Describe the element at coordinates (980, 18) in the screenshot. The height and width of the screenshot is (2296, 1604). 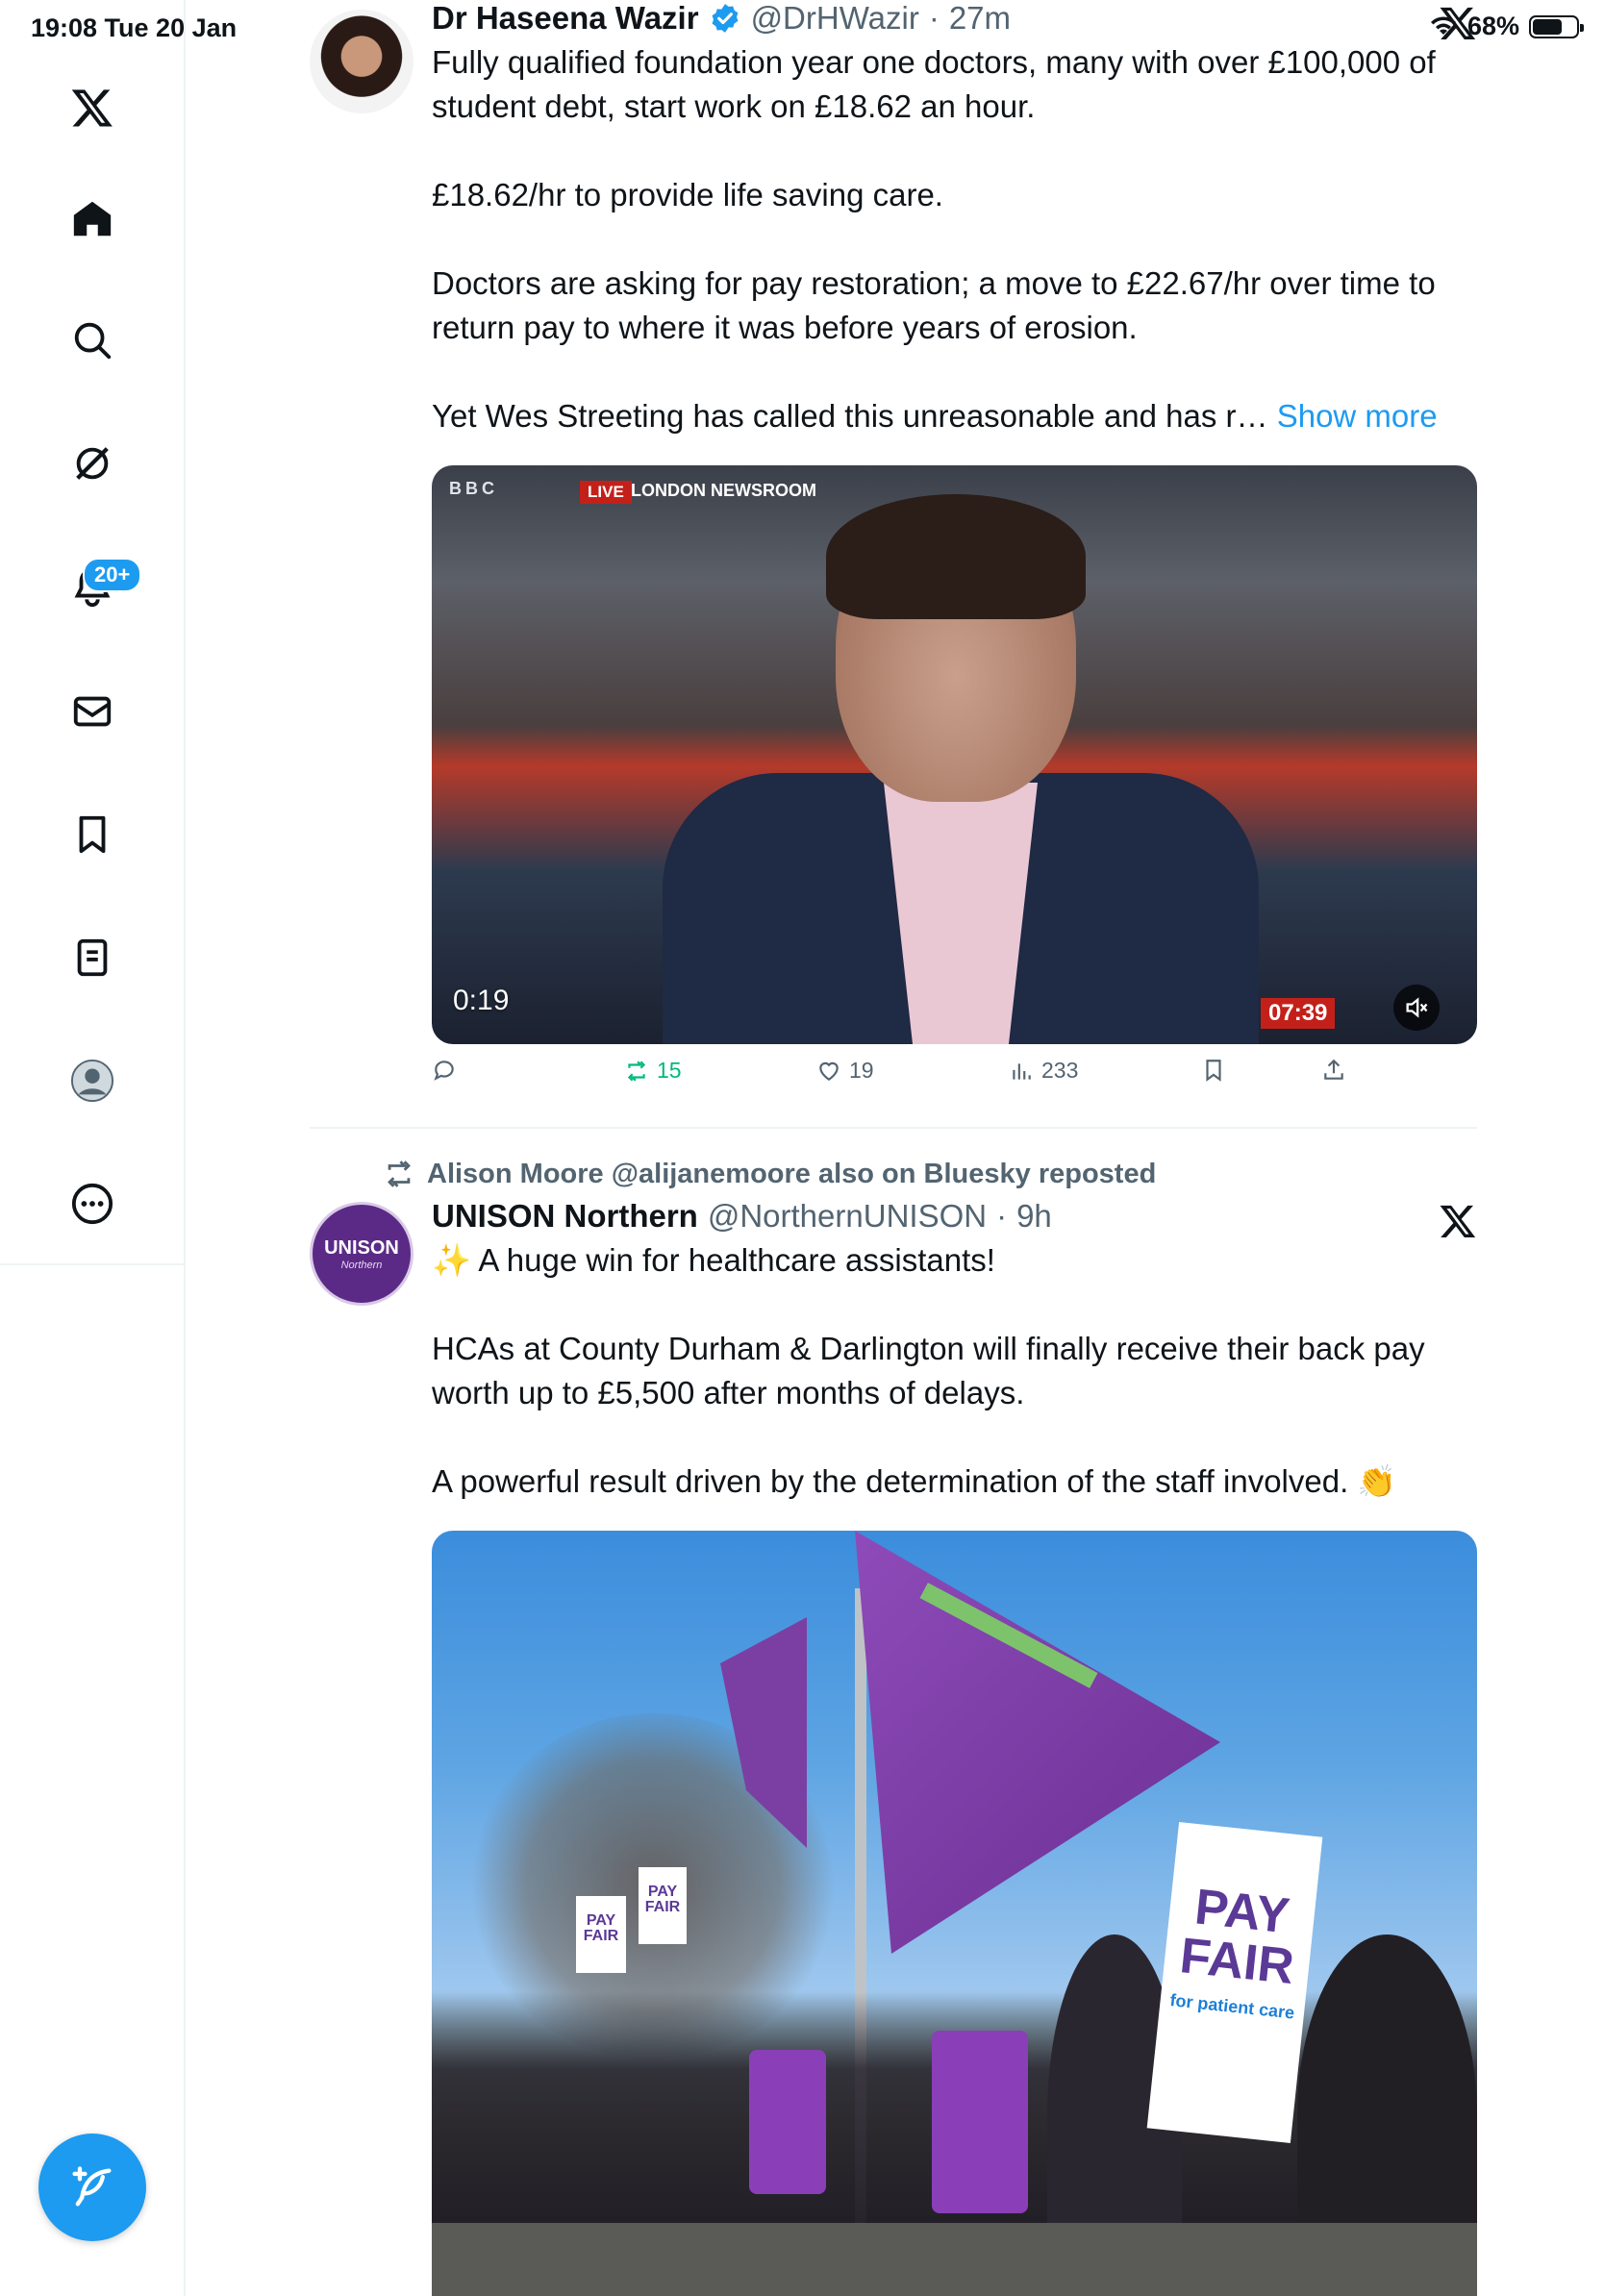
I see `tweet-time: 27m` at that location.